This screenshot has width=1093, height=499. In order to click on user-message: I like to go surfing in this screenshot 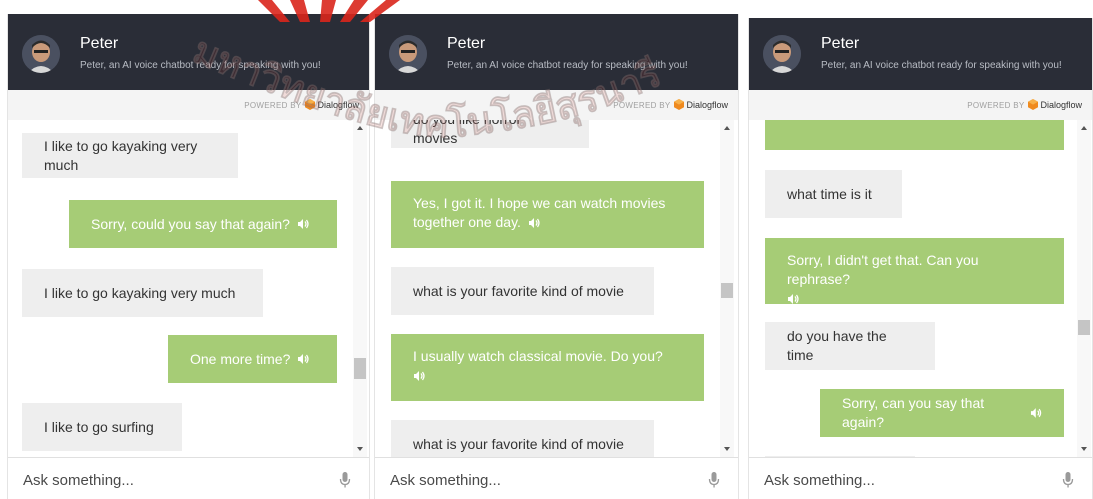, I will do `click(102, 427)`.